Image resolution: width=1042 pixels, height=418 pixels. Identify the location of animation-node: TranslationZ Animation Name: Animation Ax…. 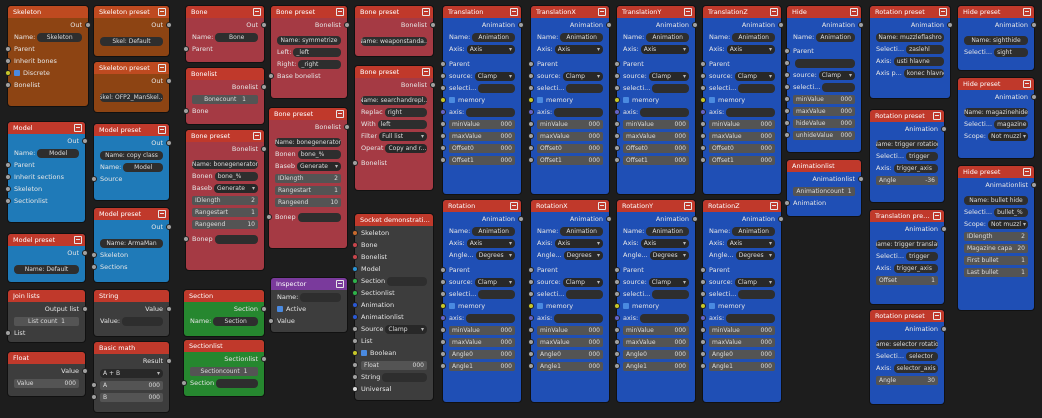
(742, 100).